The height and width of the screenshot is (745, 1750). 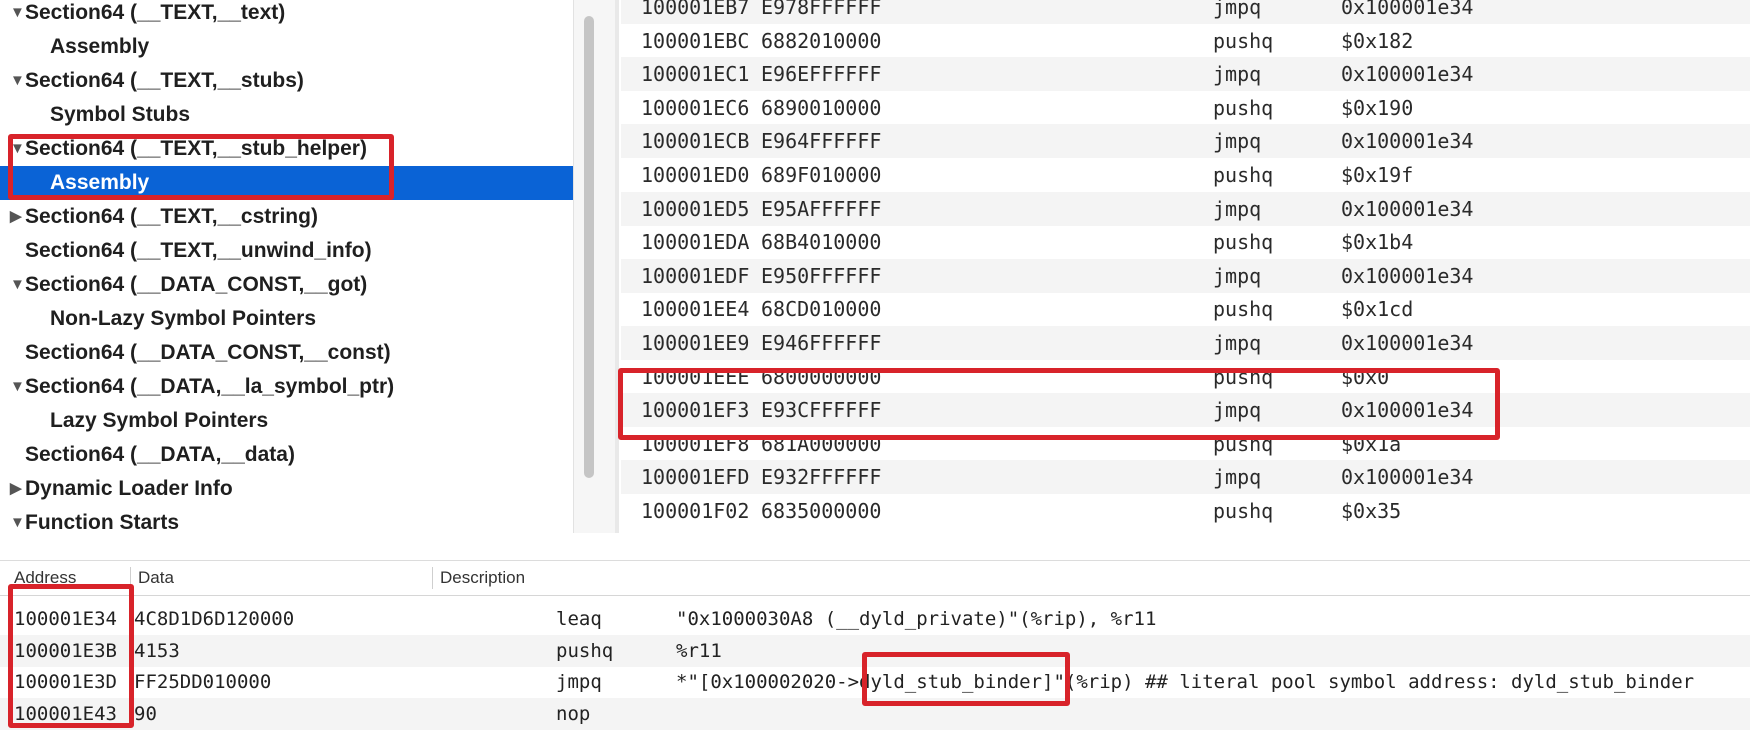 I want to click on detail-opcode: leaq, so click(x=579, y=619).